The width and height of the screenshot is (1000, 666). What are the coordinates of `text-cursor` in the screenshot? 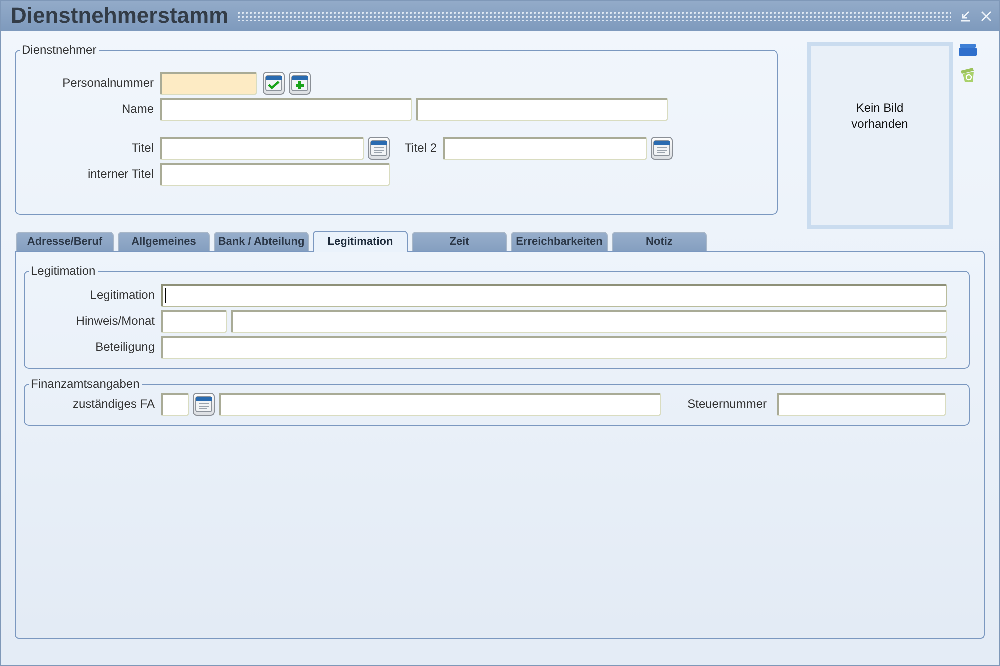 It's located at (165, 295).